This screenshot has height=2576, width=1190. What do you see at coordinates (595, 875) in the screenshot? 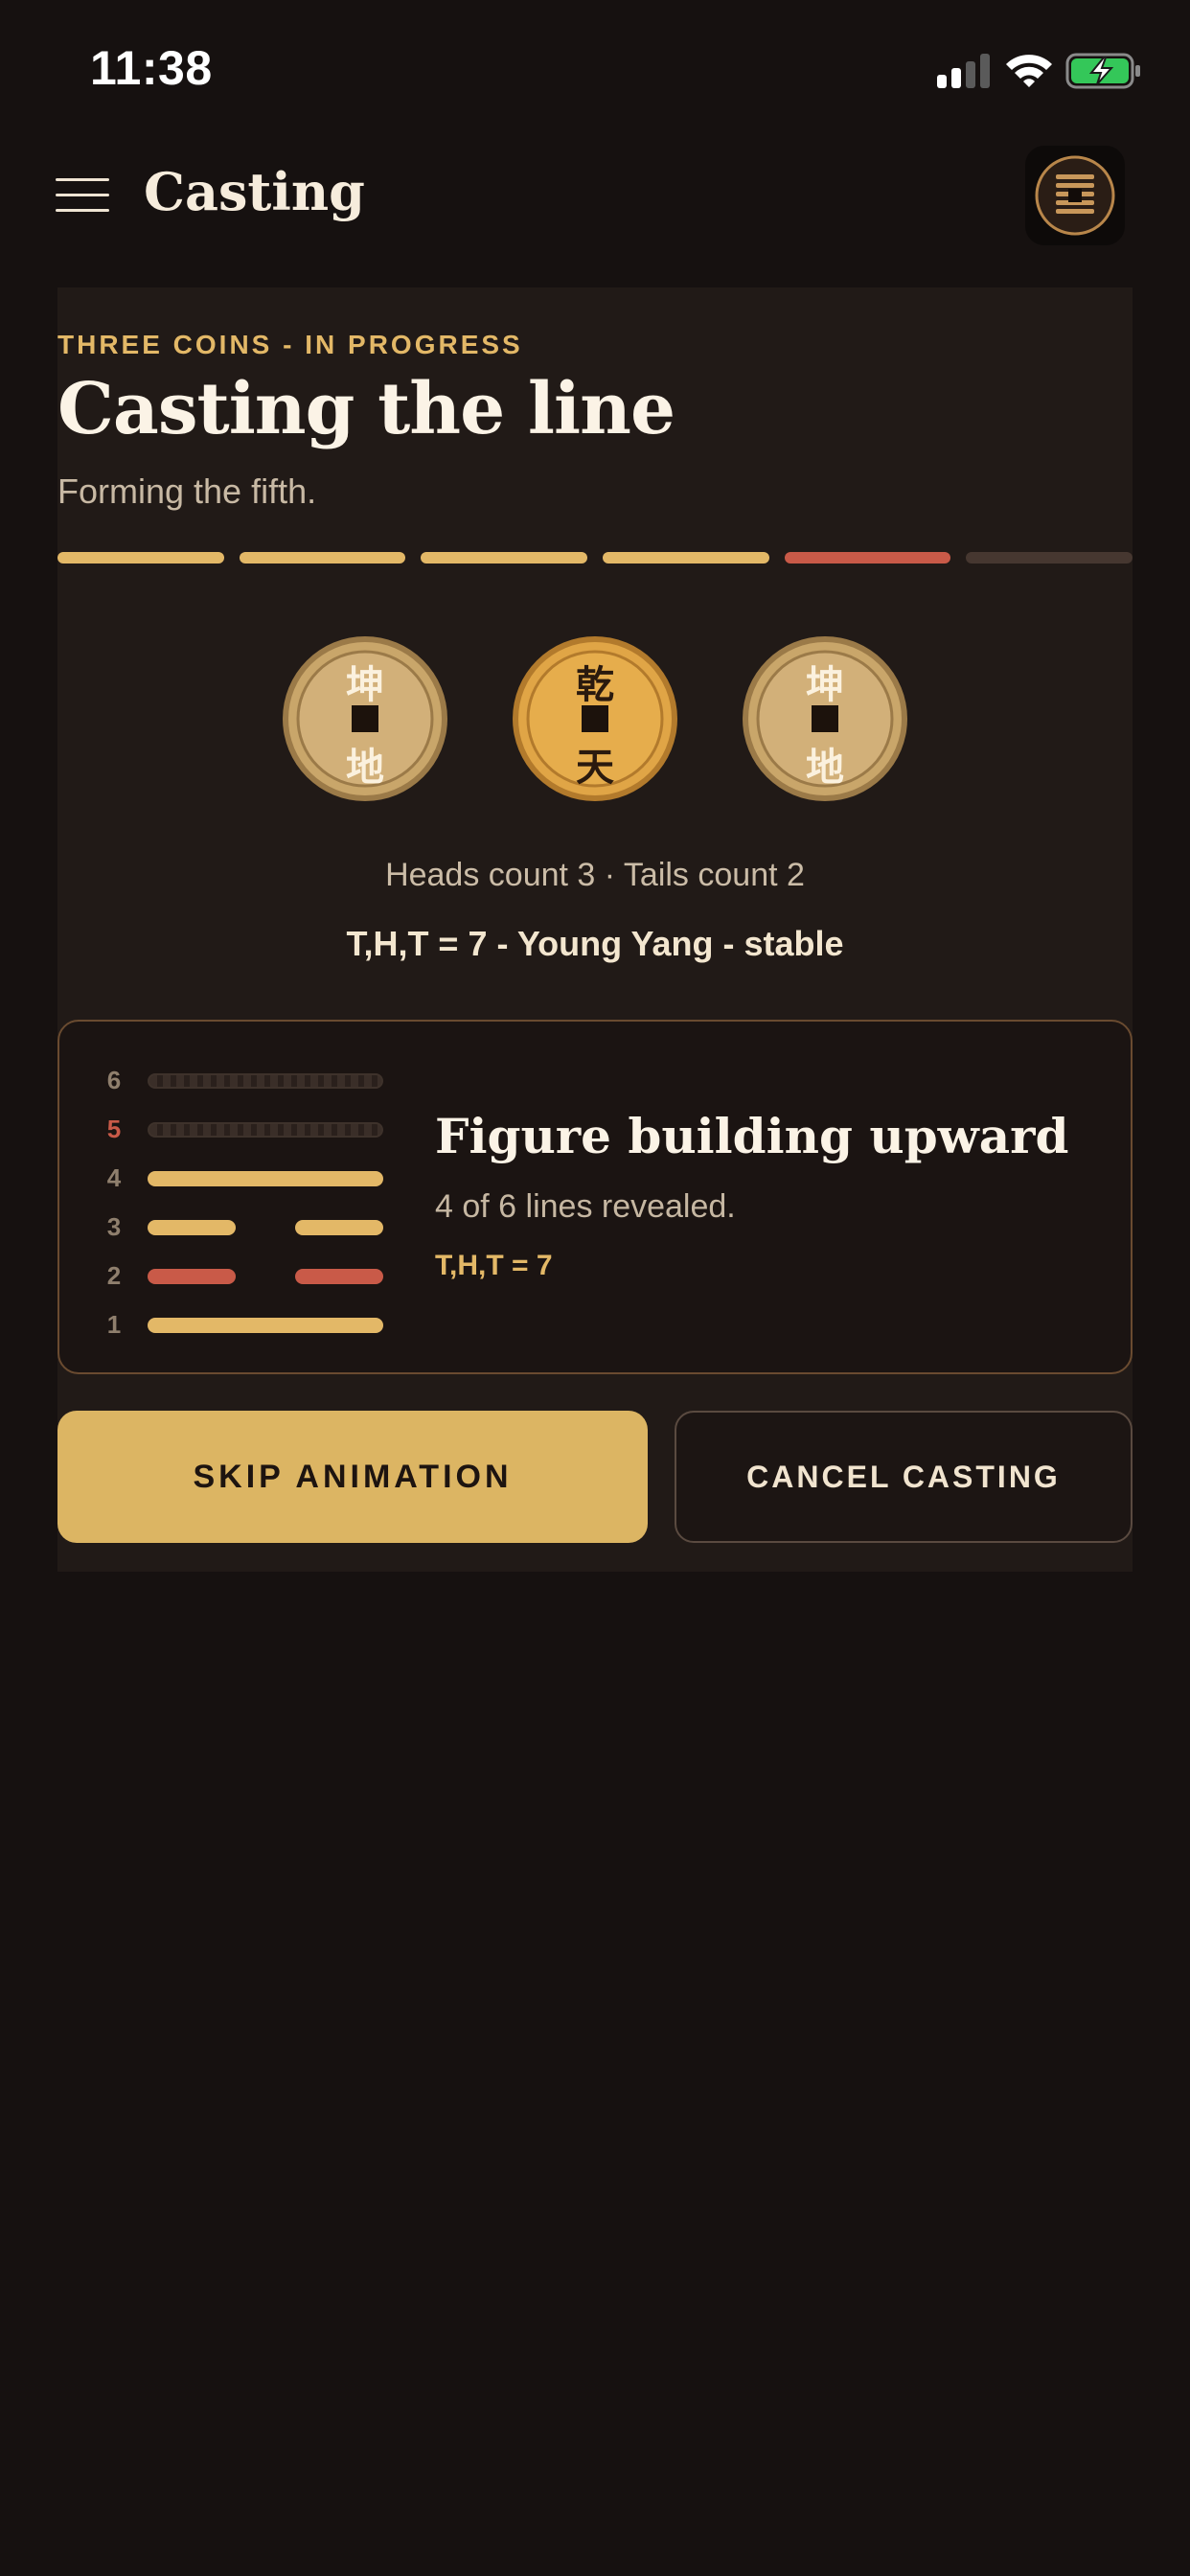
I see `heads-tails-count: Heads count 3 · Tails count 2` at bounding box center [595, 875].